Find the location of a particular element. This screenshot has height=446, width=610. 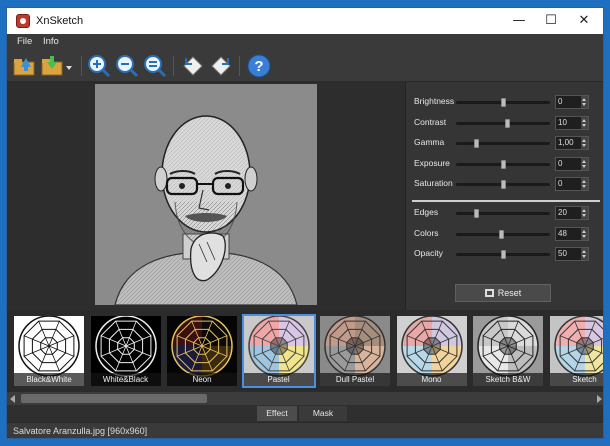

slider-label: Exposure is located at coordinates (432, 162).